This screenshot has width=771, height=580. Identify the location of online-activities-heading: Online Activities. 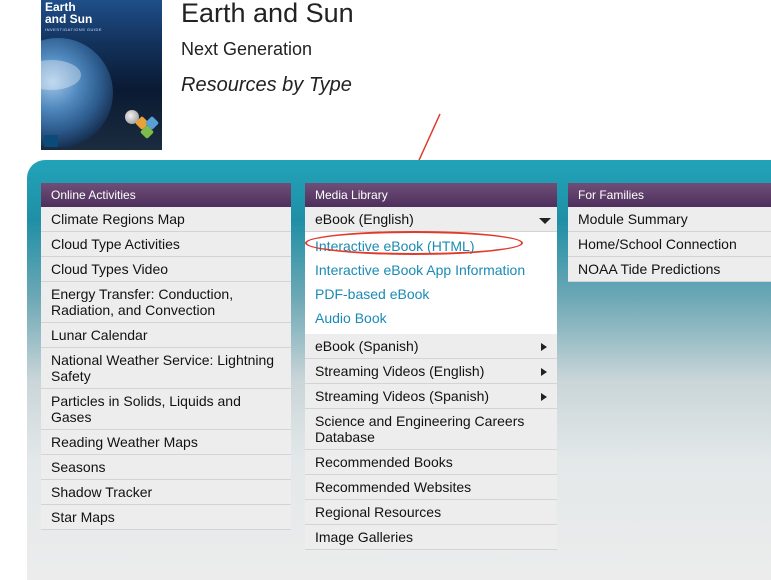
(166, 195).